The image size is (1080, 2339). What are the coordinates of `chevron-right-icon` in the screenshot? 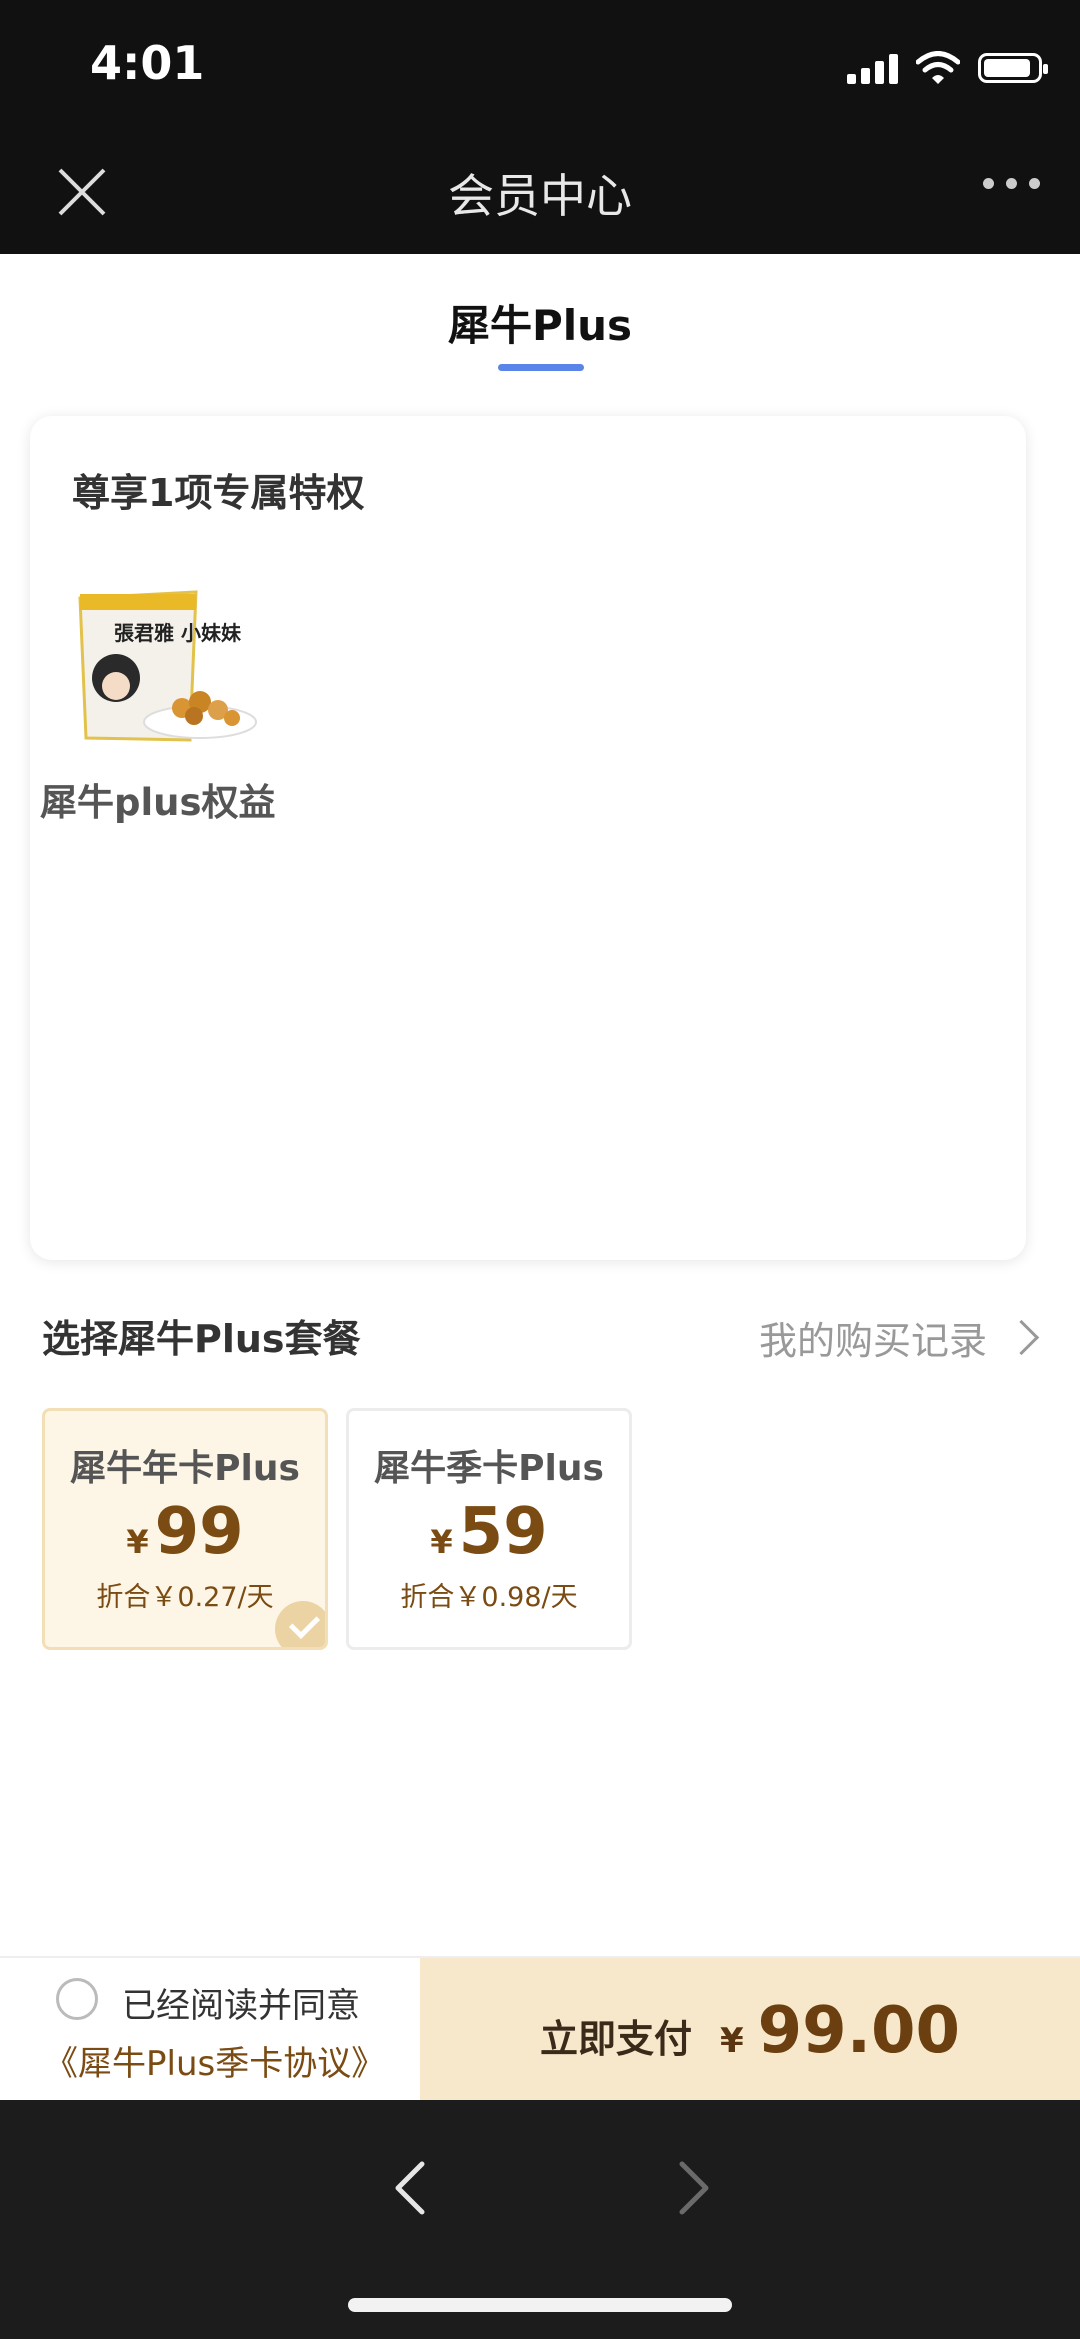 It's located at (1021, 1337).